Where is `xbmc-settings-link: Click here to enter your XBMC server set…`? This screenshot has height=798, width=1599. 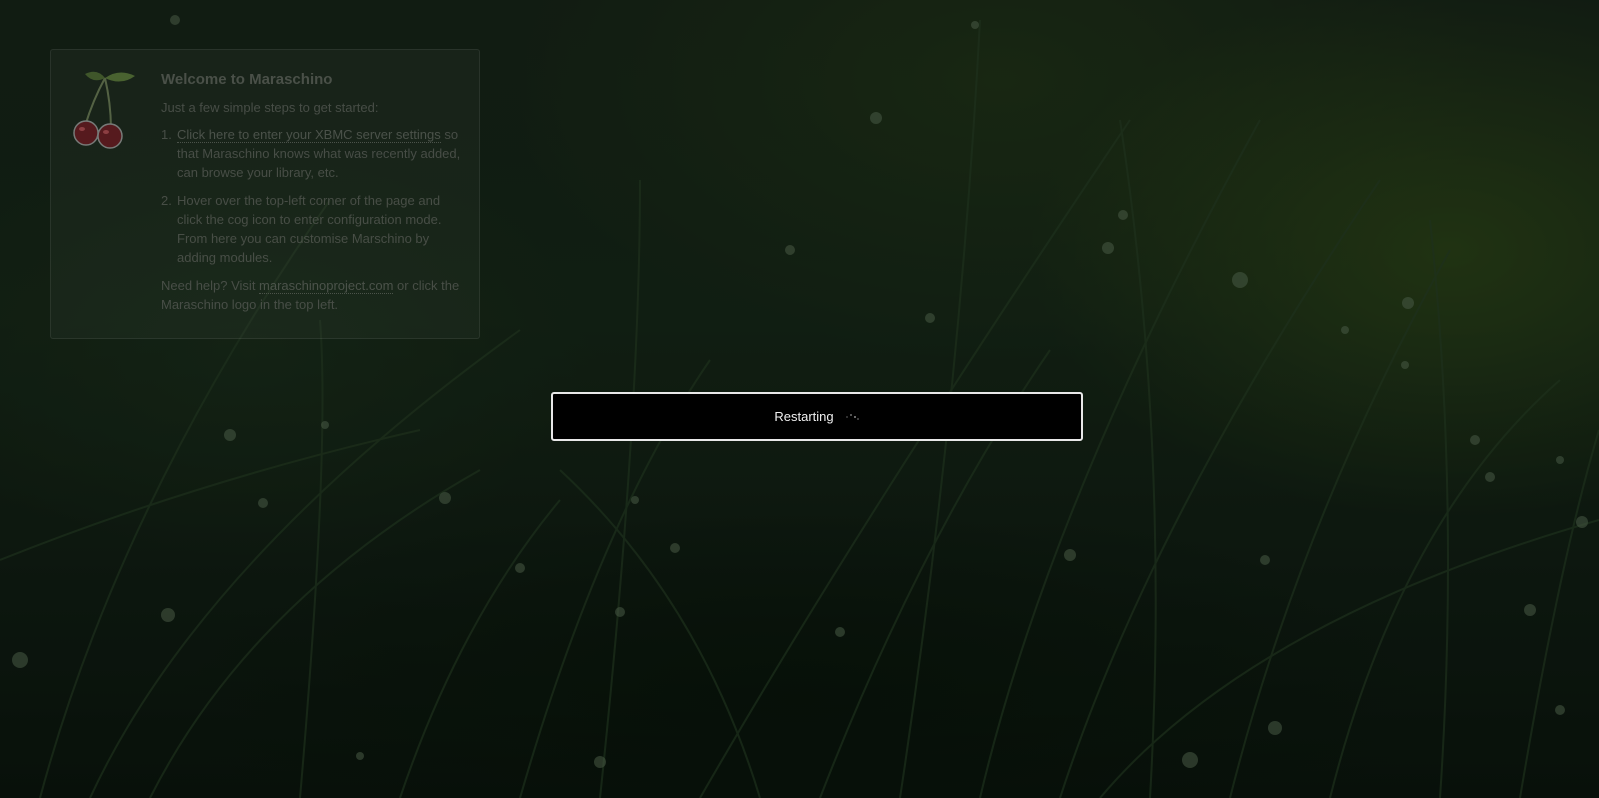
xbmc-settings-link: Click here to enter your XBMC server set… is located at coordinates (309, 135).